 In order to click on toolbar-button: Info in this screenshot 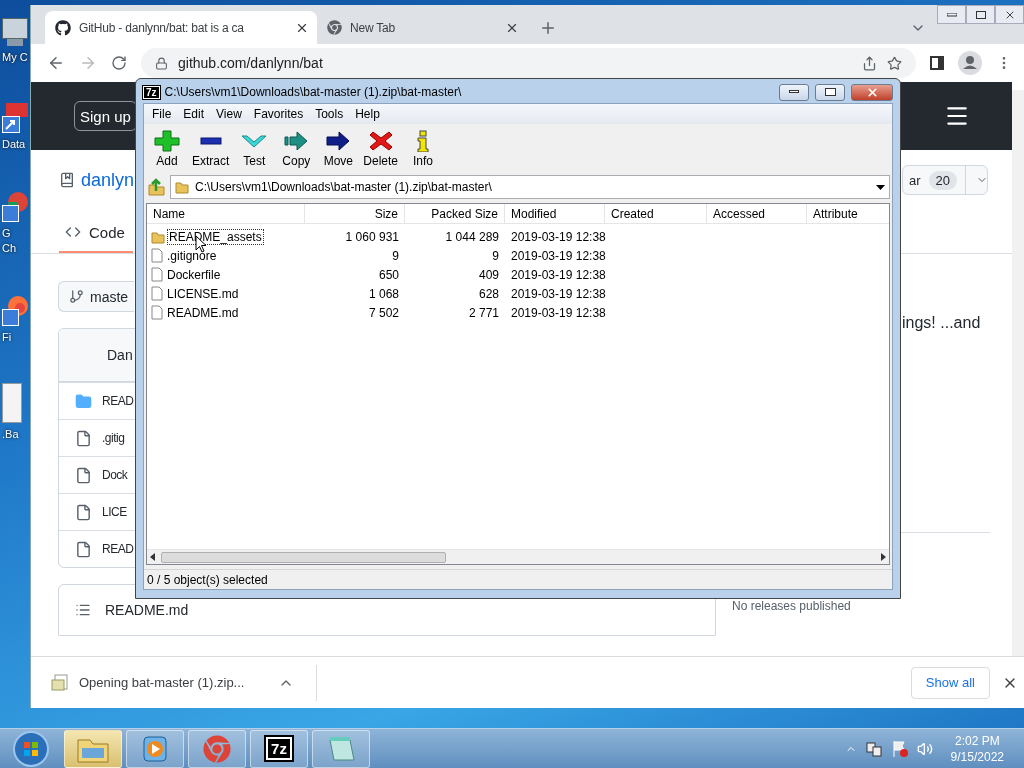, I will do `click(423, 149)`.